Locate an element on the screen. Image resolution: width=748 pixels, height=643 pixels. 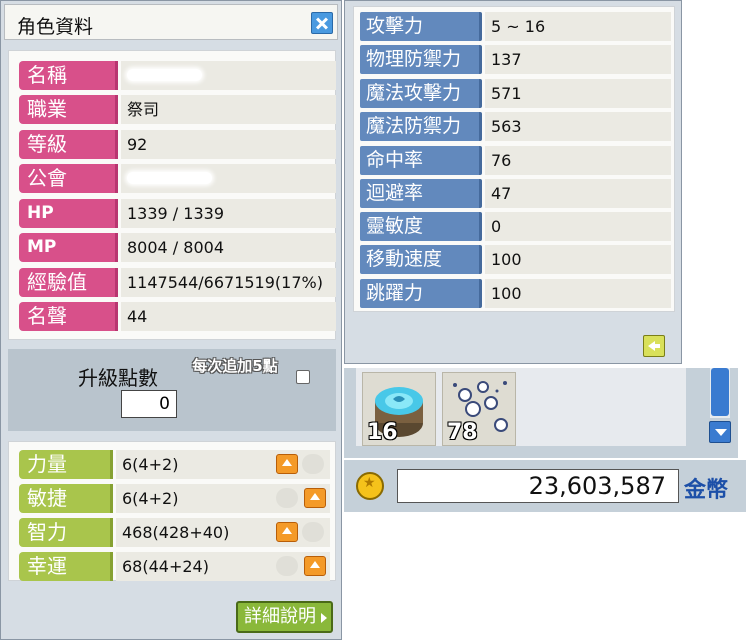
inventory-slots: 16 78 is located at coordinates (521, 407).